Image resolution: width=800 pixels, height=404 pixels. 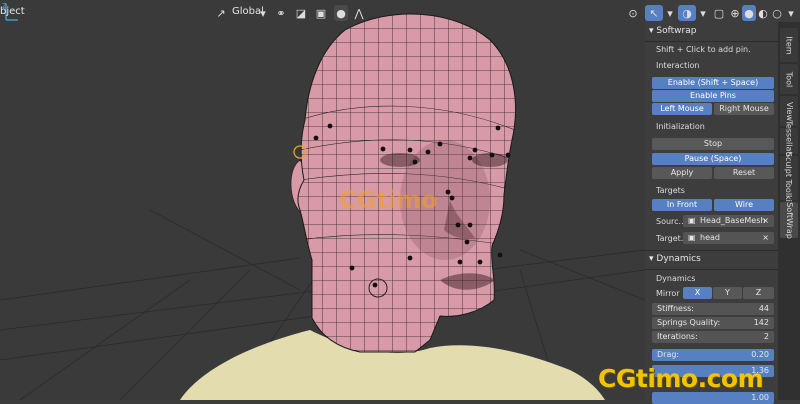 What do you see at coordinates (682, 109) in the screenshot?
I see `left-mouse-button: Left Mouse` at bounding box center [682, 109].